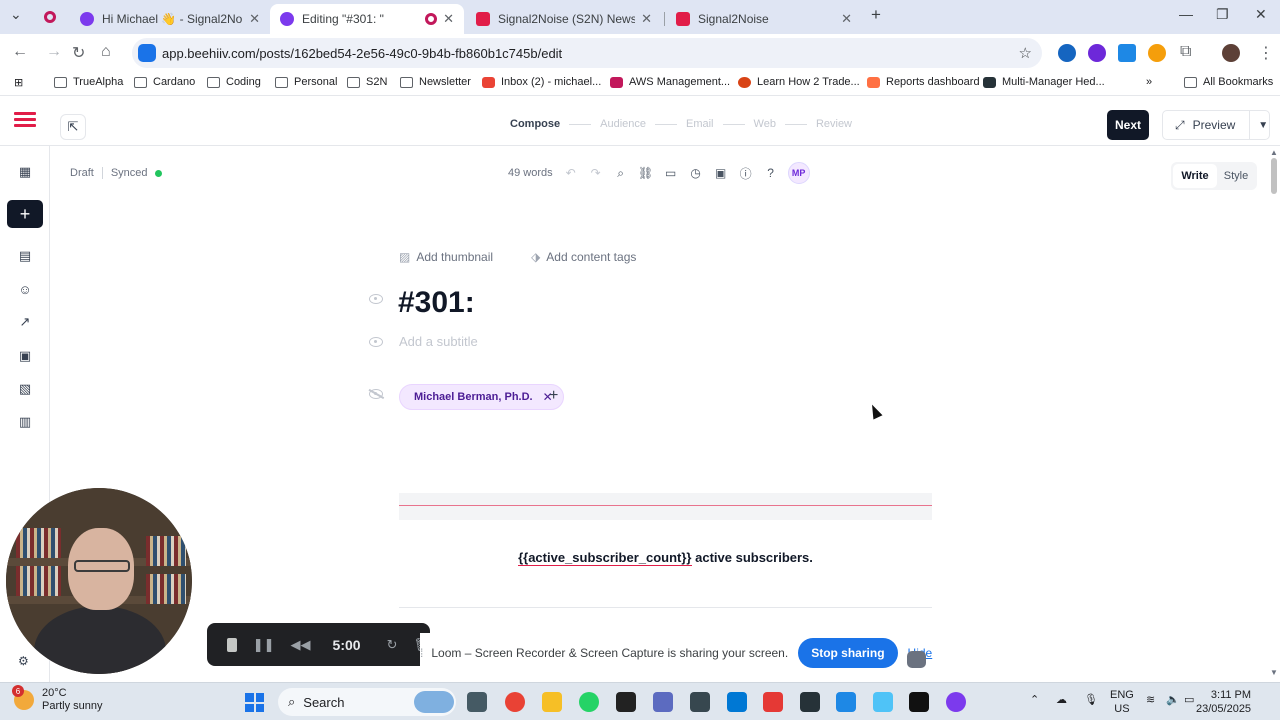  I want to click on minimize-window-icon: —, so click(1186, 14).